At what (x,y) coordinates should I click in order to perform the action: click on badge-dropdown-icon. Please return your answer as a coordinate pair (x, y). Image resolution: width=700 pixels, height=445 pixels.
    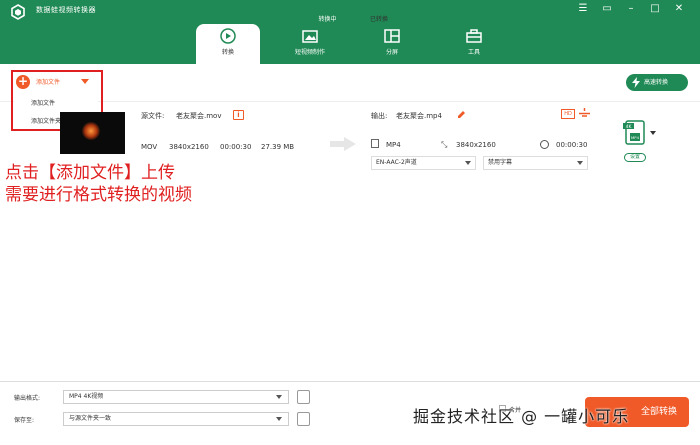
    Looking at the image, I should click on (653, 133).